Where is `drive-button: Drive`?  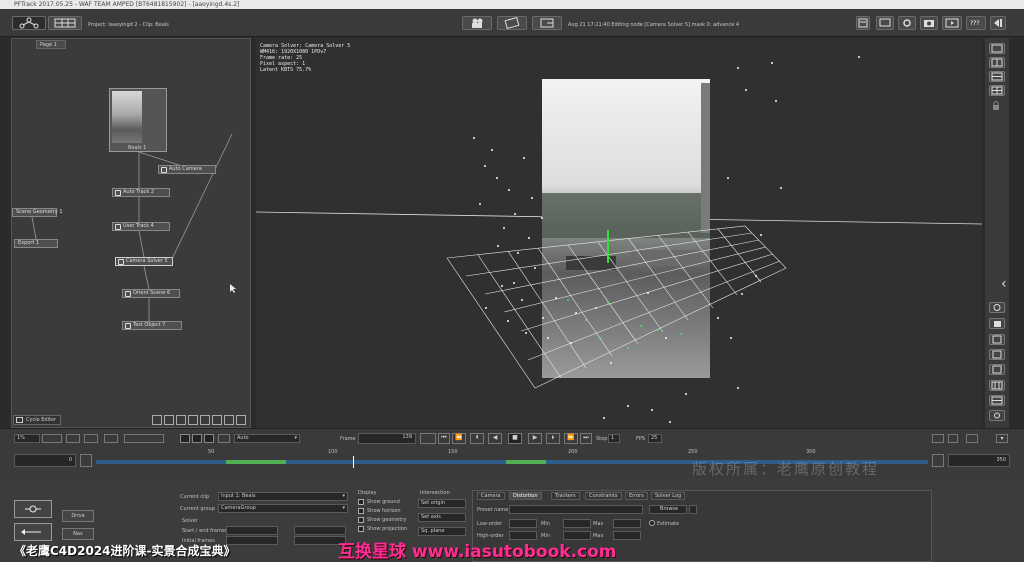
drive-button: Drive is located at coordinates (78, 516).